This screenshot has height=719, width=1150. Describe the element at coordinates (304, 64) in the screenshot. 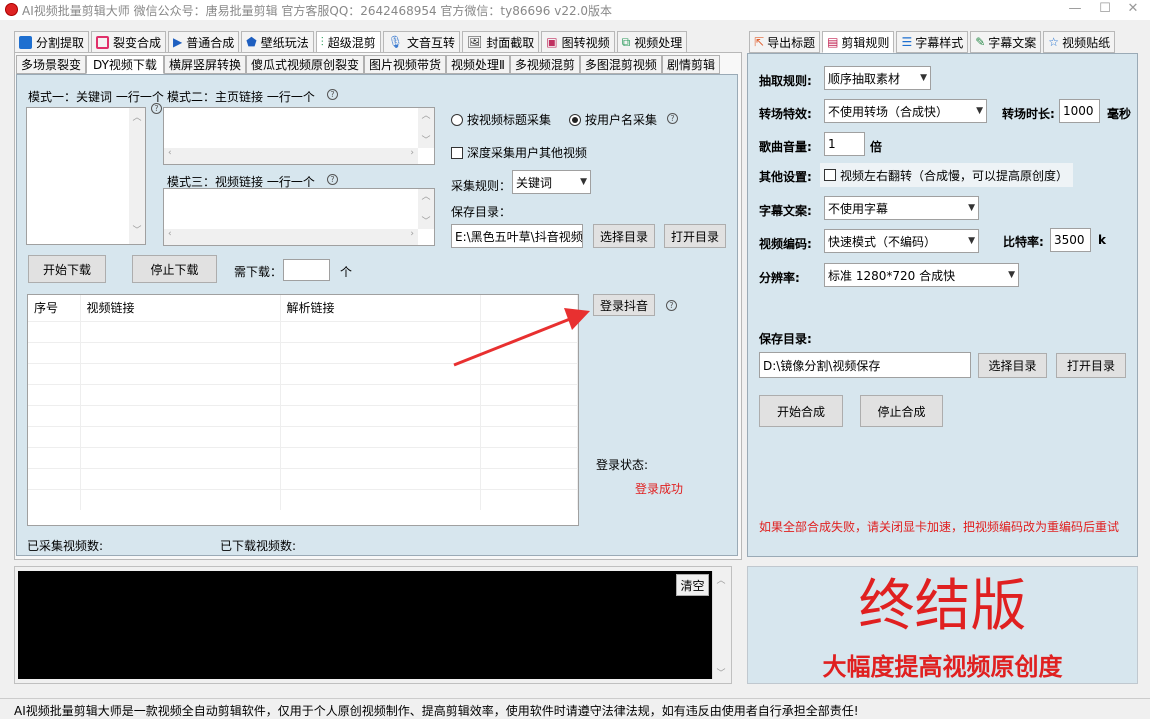

I see `subtab-foolproof: 傻瓜式视频原创裂变` at that location.